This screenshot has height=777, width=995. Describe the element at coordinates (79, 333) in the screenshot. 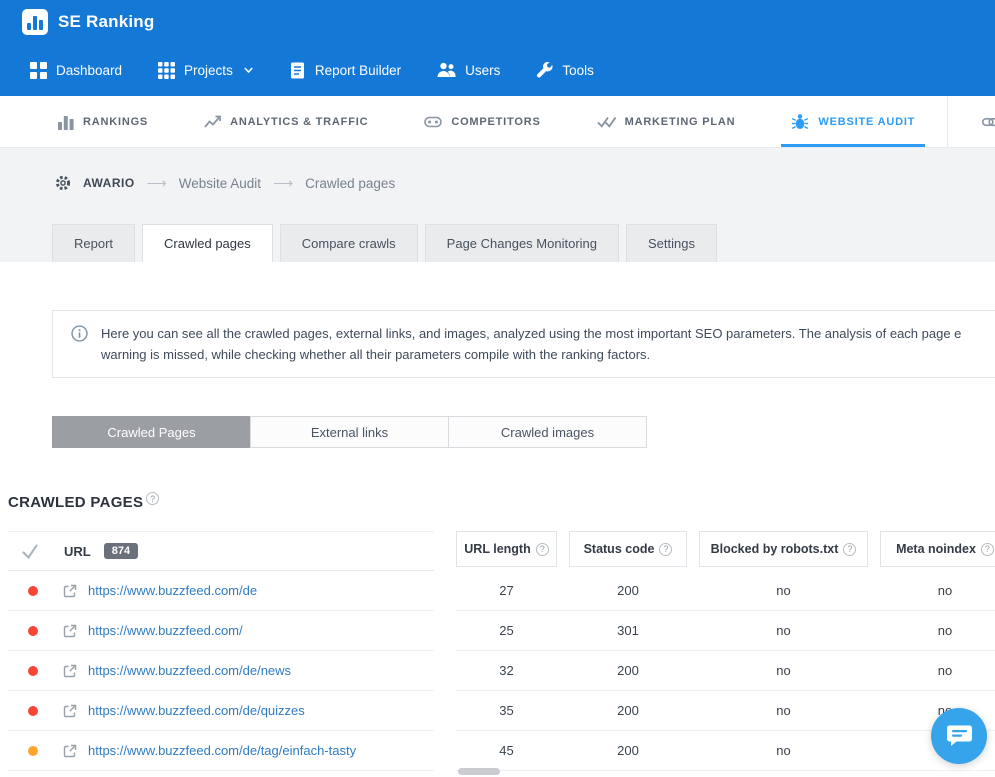

I see `info-icon` at that location.